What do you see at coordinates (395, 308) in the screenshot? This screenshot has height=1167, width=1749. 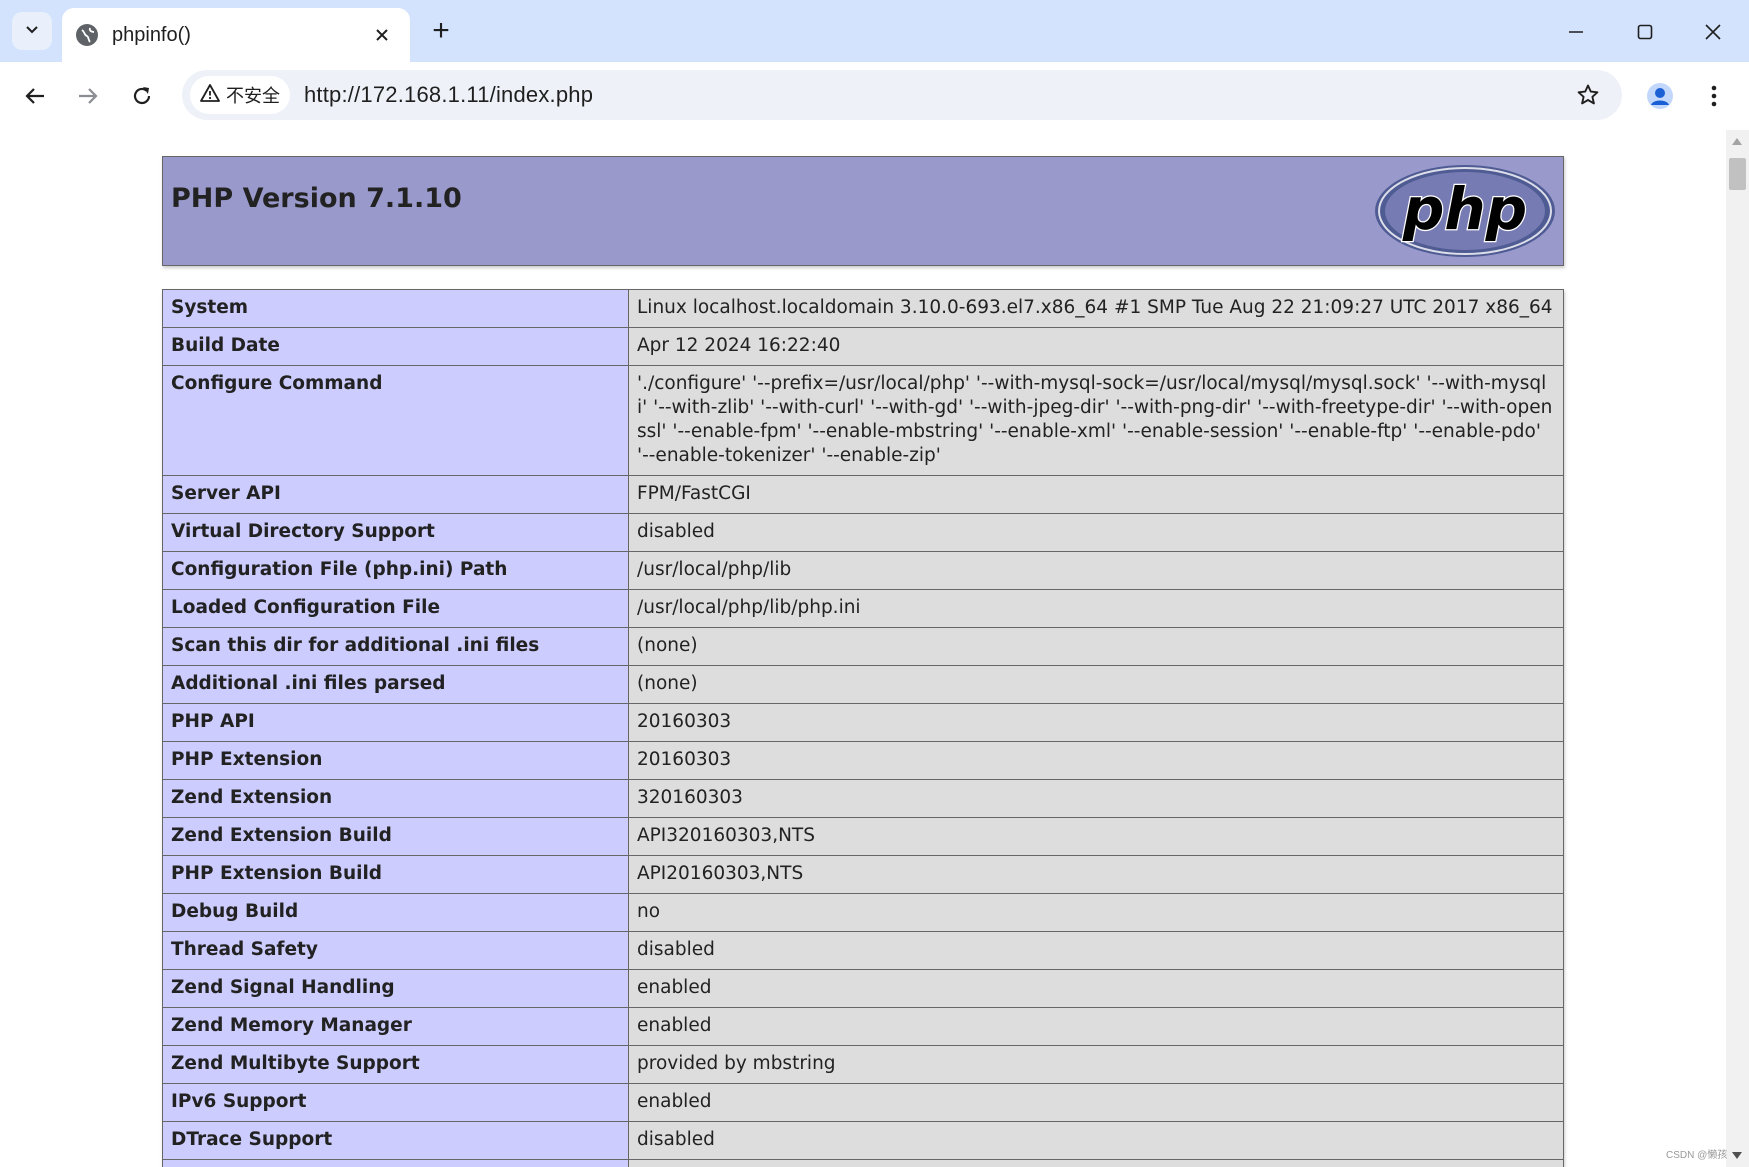 I see `row-key: System` at bounding box center [395, 308].